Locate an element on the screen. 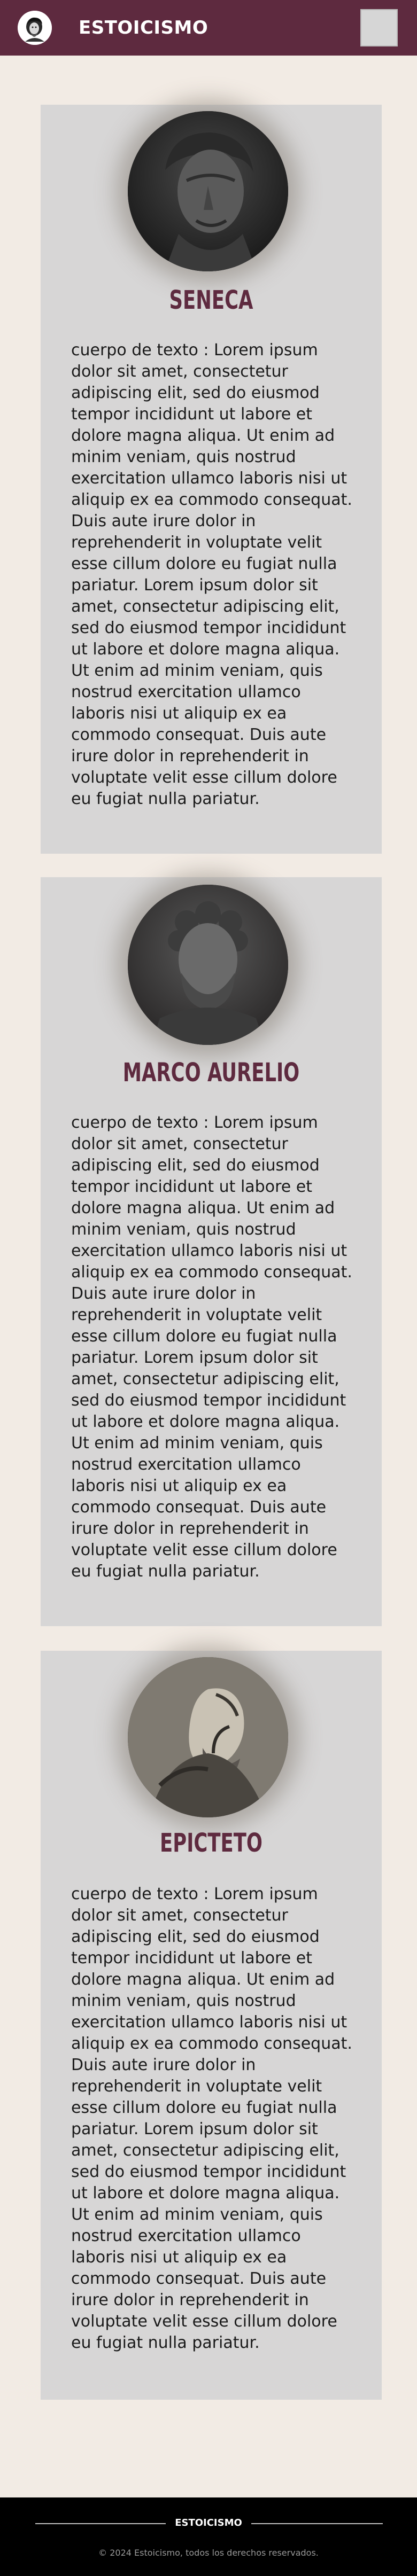  footer-divider-right is located at coordinates (317, 2523).